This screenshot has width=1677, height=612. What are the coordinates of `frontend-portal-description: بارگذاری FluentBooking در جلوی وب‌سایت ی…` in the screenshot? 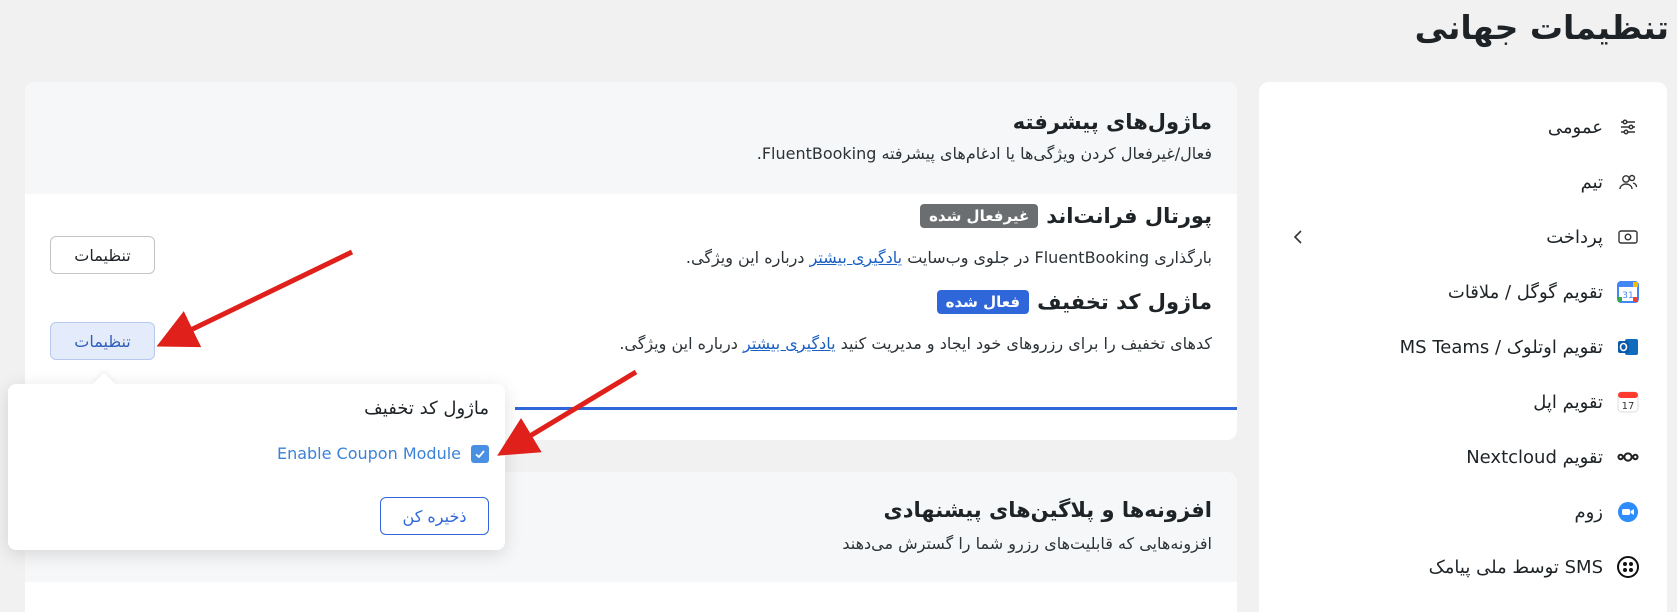 It's located at (948, 257).